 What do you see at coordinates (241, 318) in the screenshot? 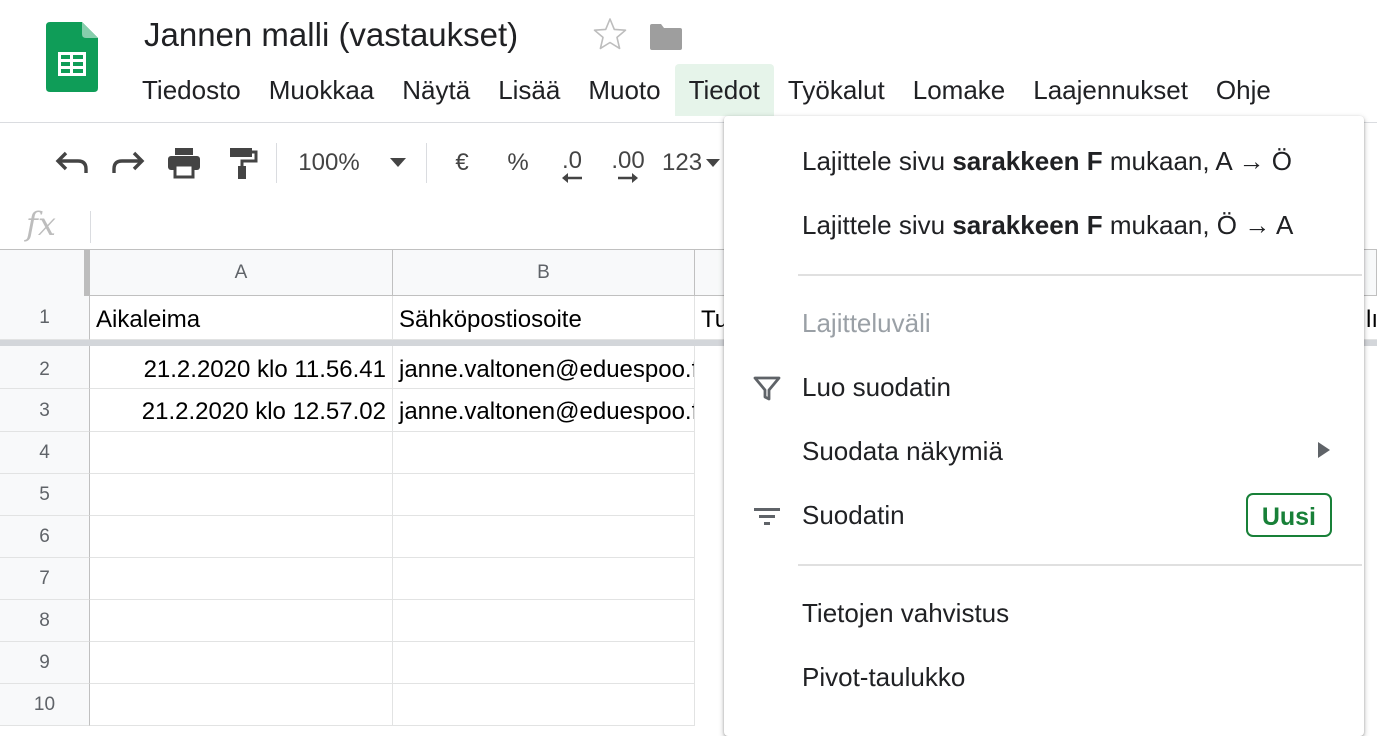
I see `cell-a1: Aikaleima` at bounding box center [241, 318].